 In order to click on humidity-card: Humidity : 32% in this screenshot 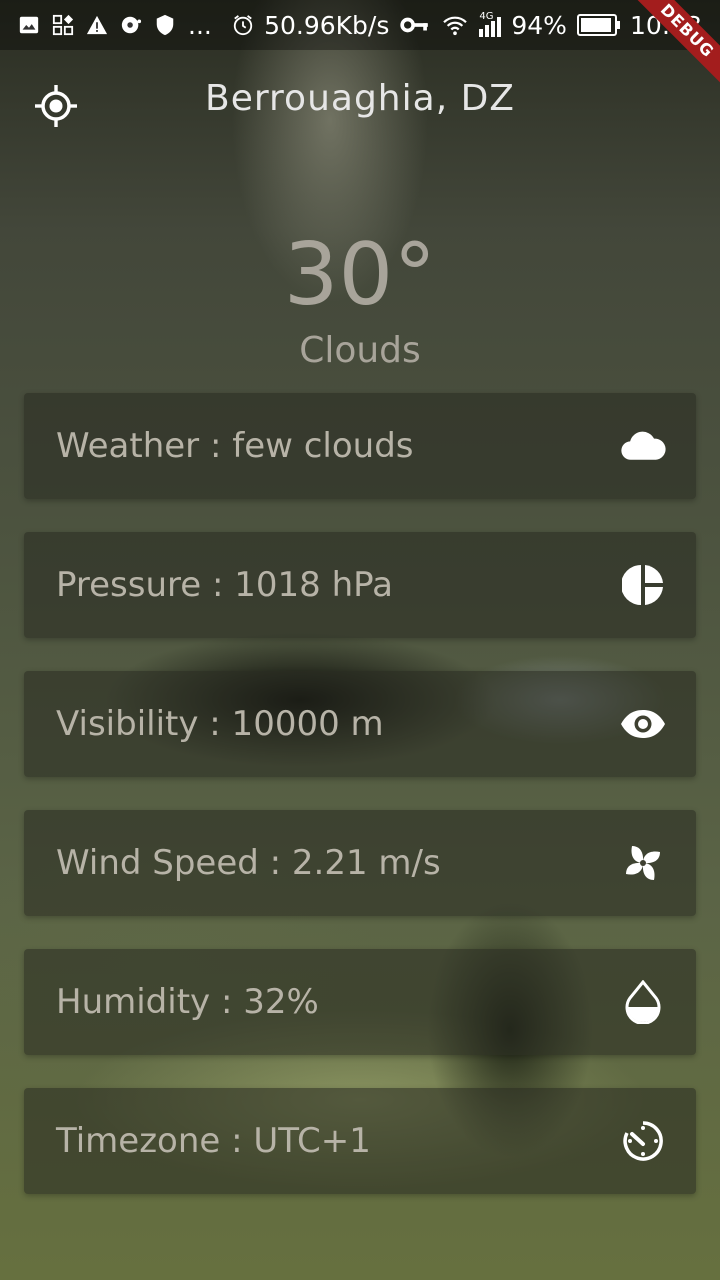, I will do `click(360, 1002)`.